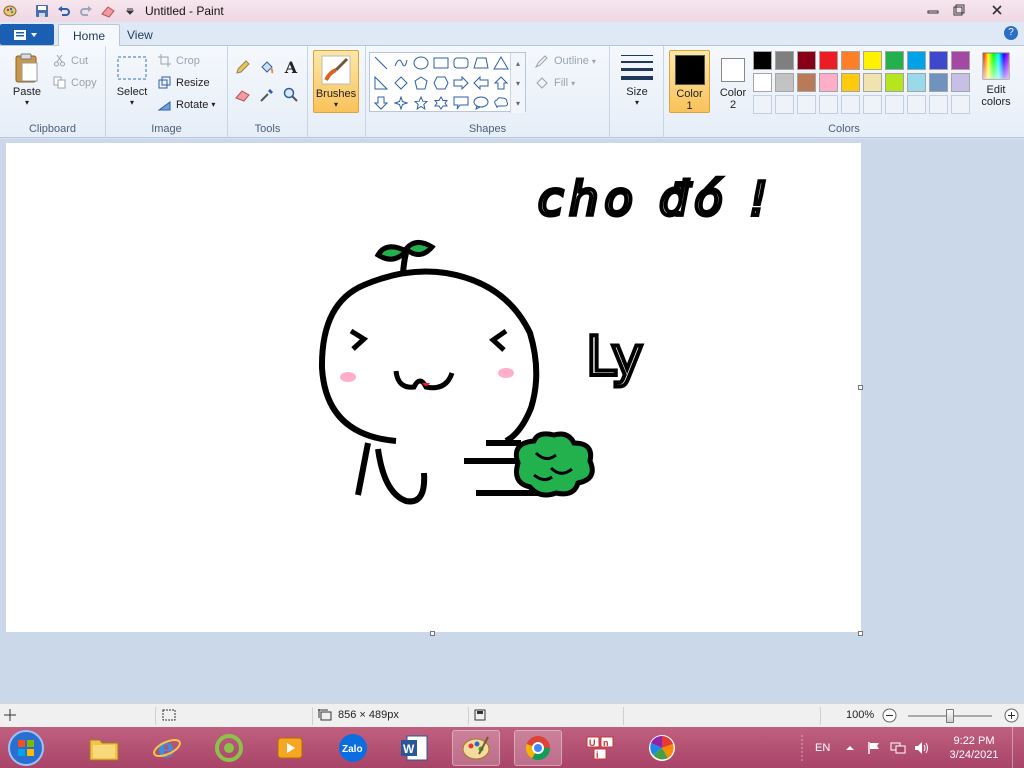 The height and width of the screenshot is (768, 1024). What do you see at coordinates (132, 80) in the screenshot?
I see `select-button: Select ▾` at bounding box center [132, 80].